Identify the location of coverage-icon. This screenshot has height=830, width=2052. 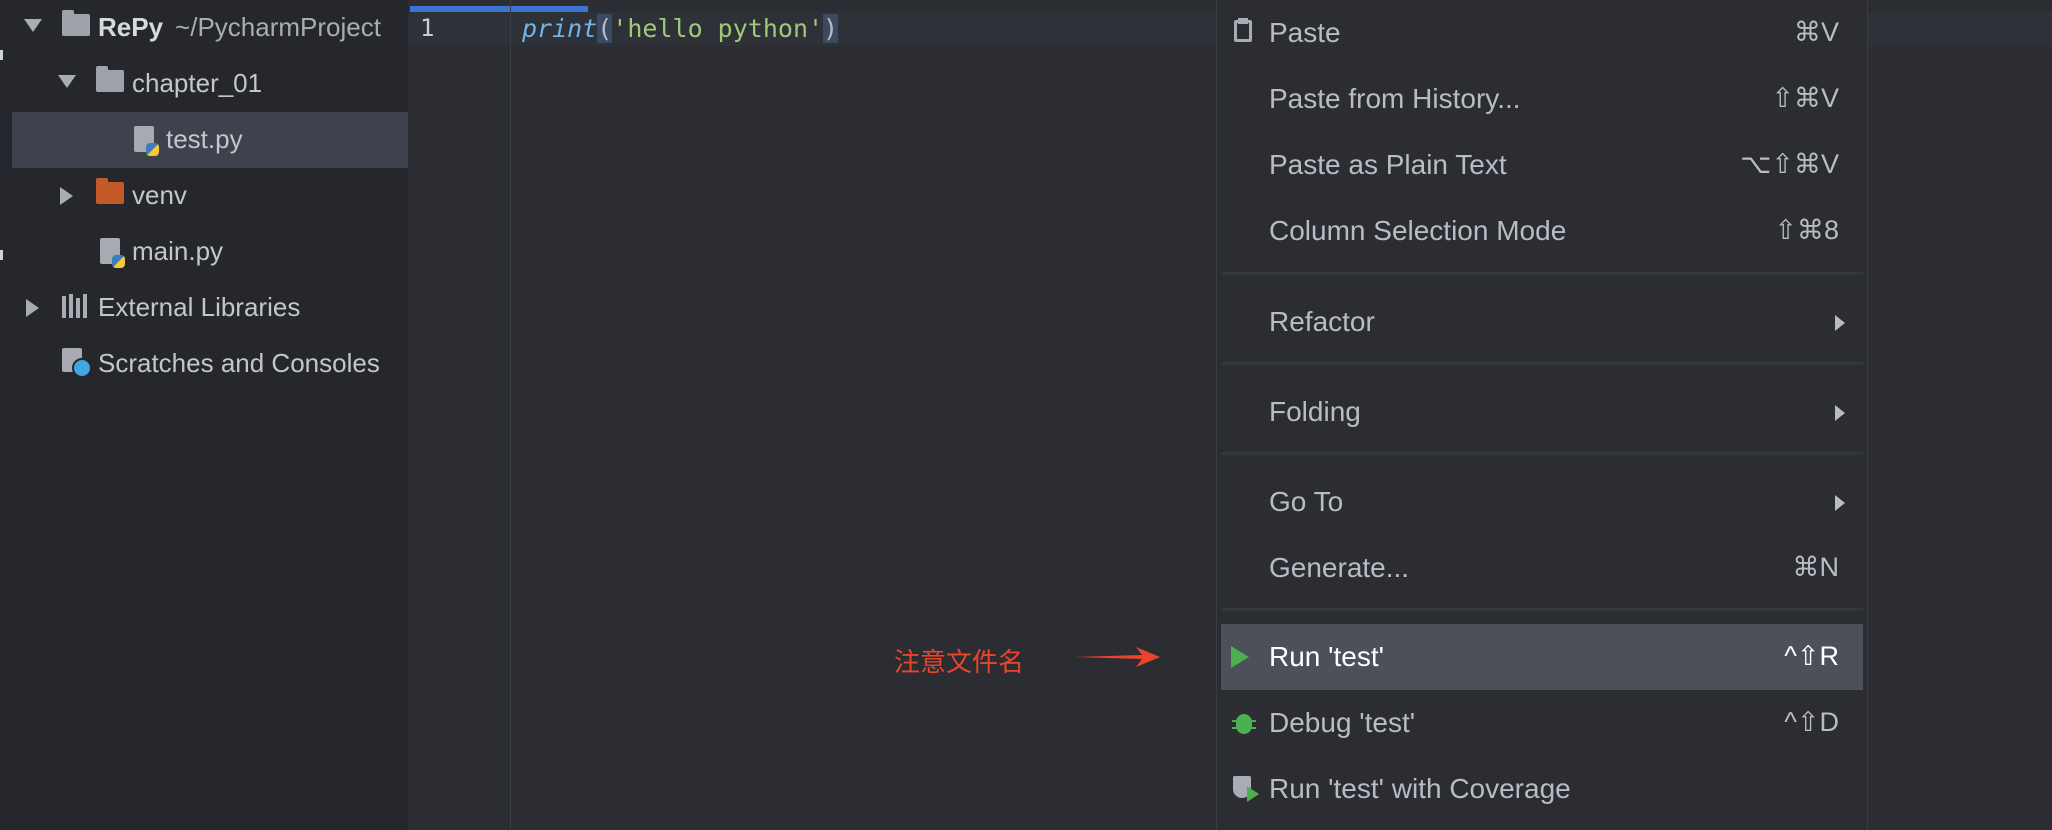
(1245, 789).